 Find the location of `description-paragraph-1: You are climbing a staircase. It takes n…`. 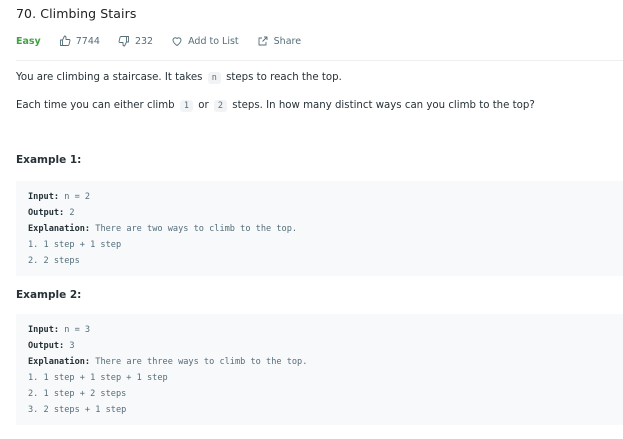

description-paragraph-1: You are climbing a staircase. It takes n… is located at coordinates (179, 78).